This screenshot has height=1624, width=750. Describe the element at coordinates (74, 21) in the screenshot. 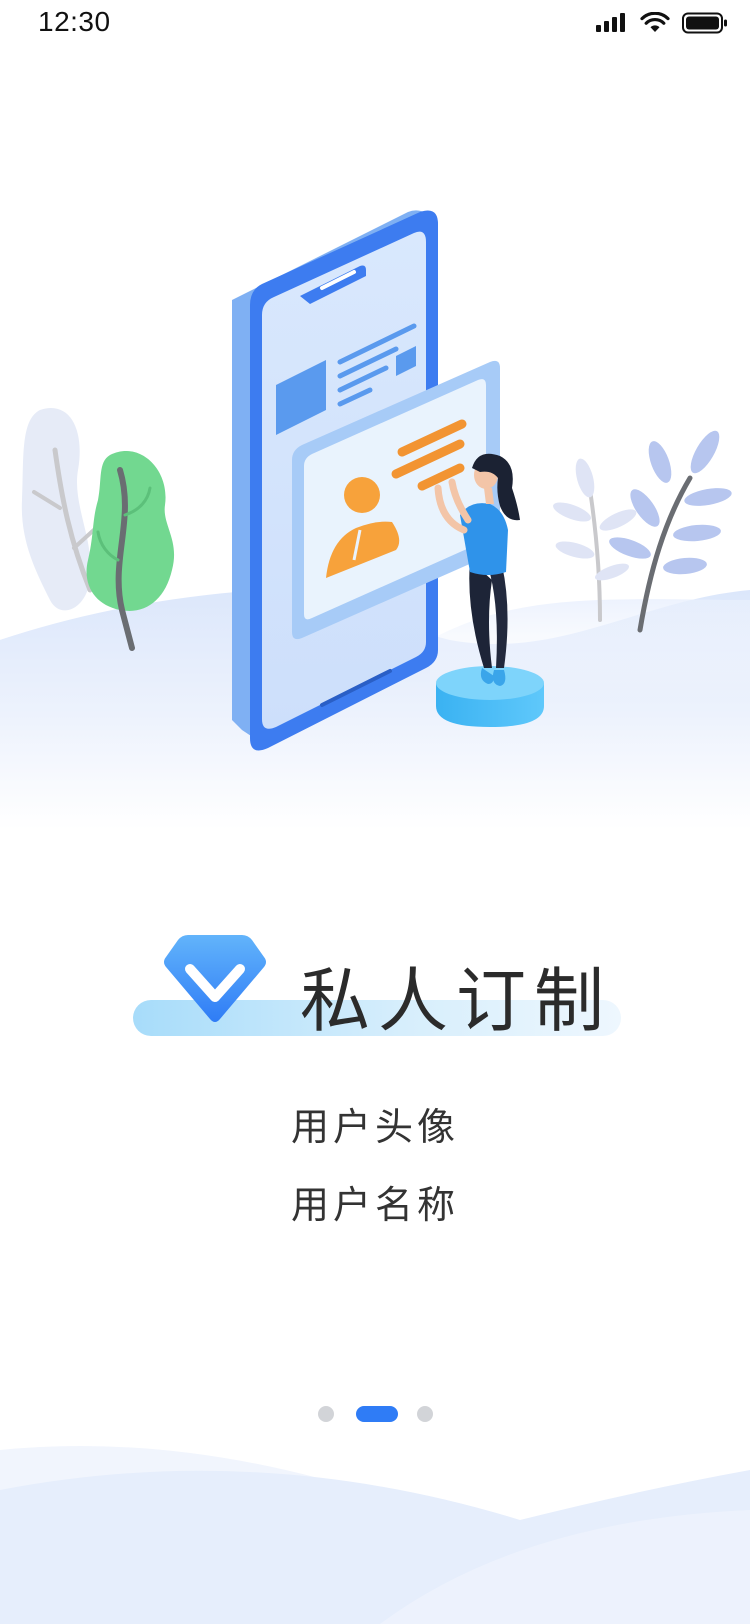

I see `status-time: 12:30` at that location.